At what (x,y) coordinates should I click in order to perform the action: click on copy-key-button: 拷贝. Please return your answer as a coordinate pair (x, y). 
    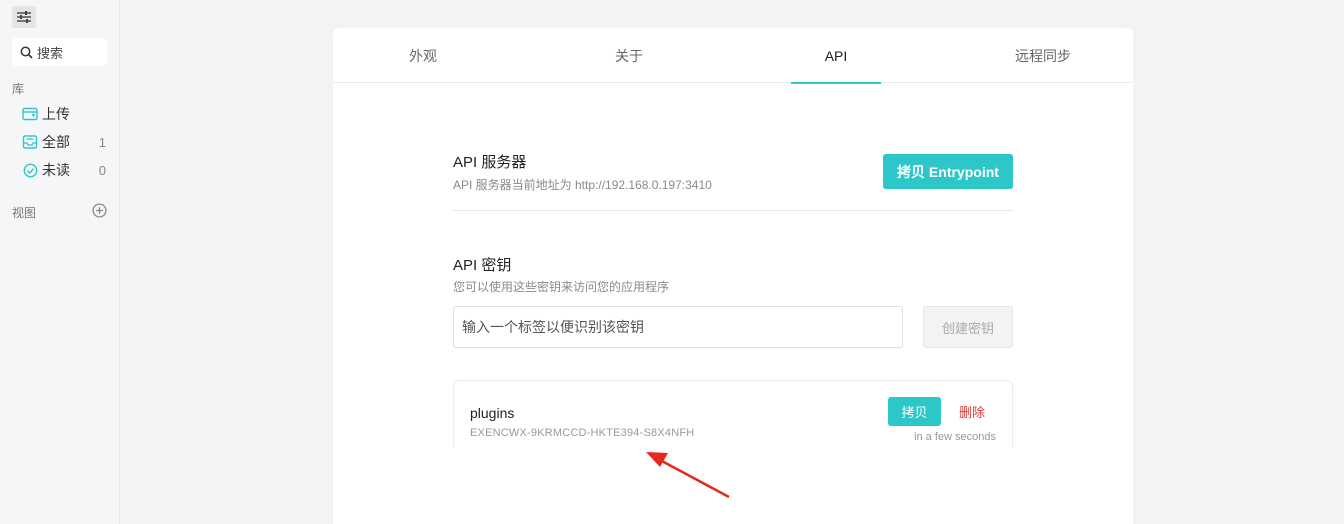
    Looking at the image, I should click on (914, 411).